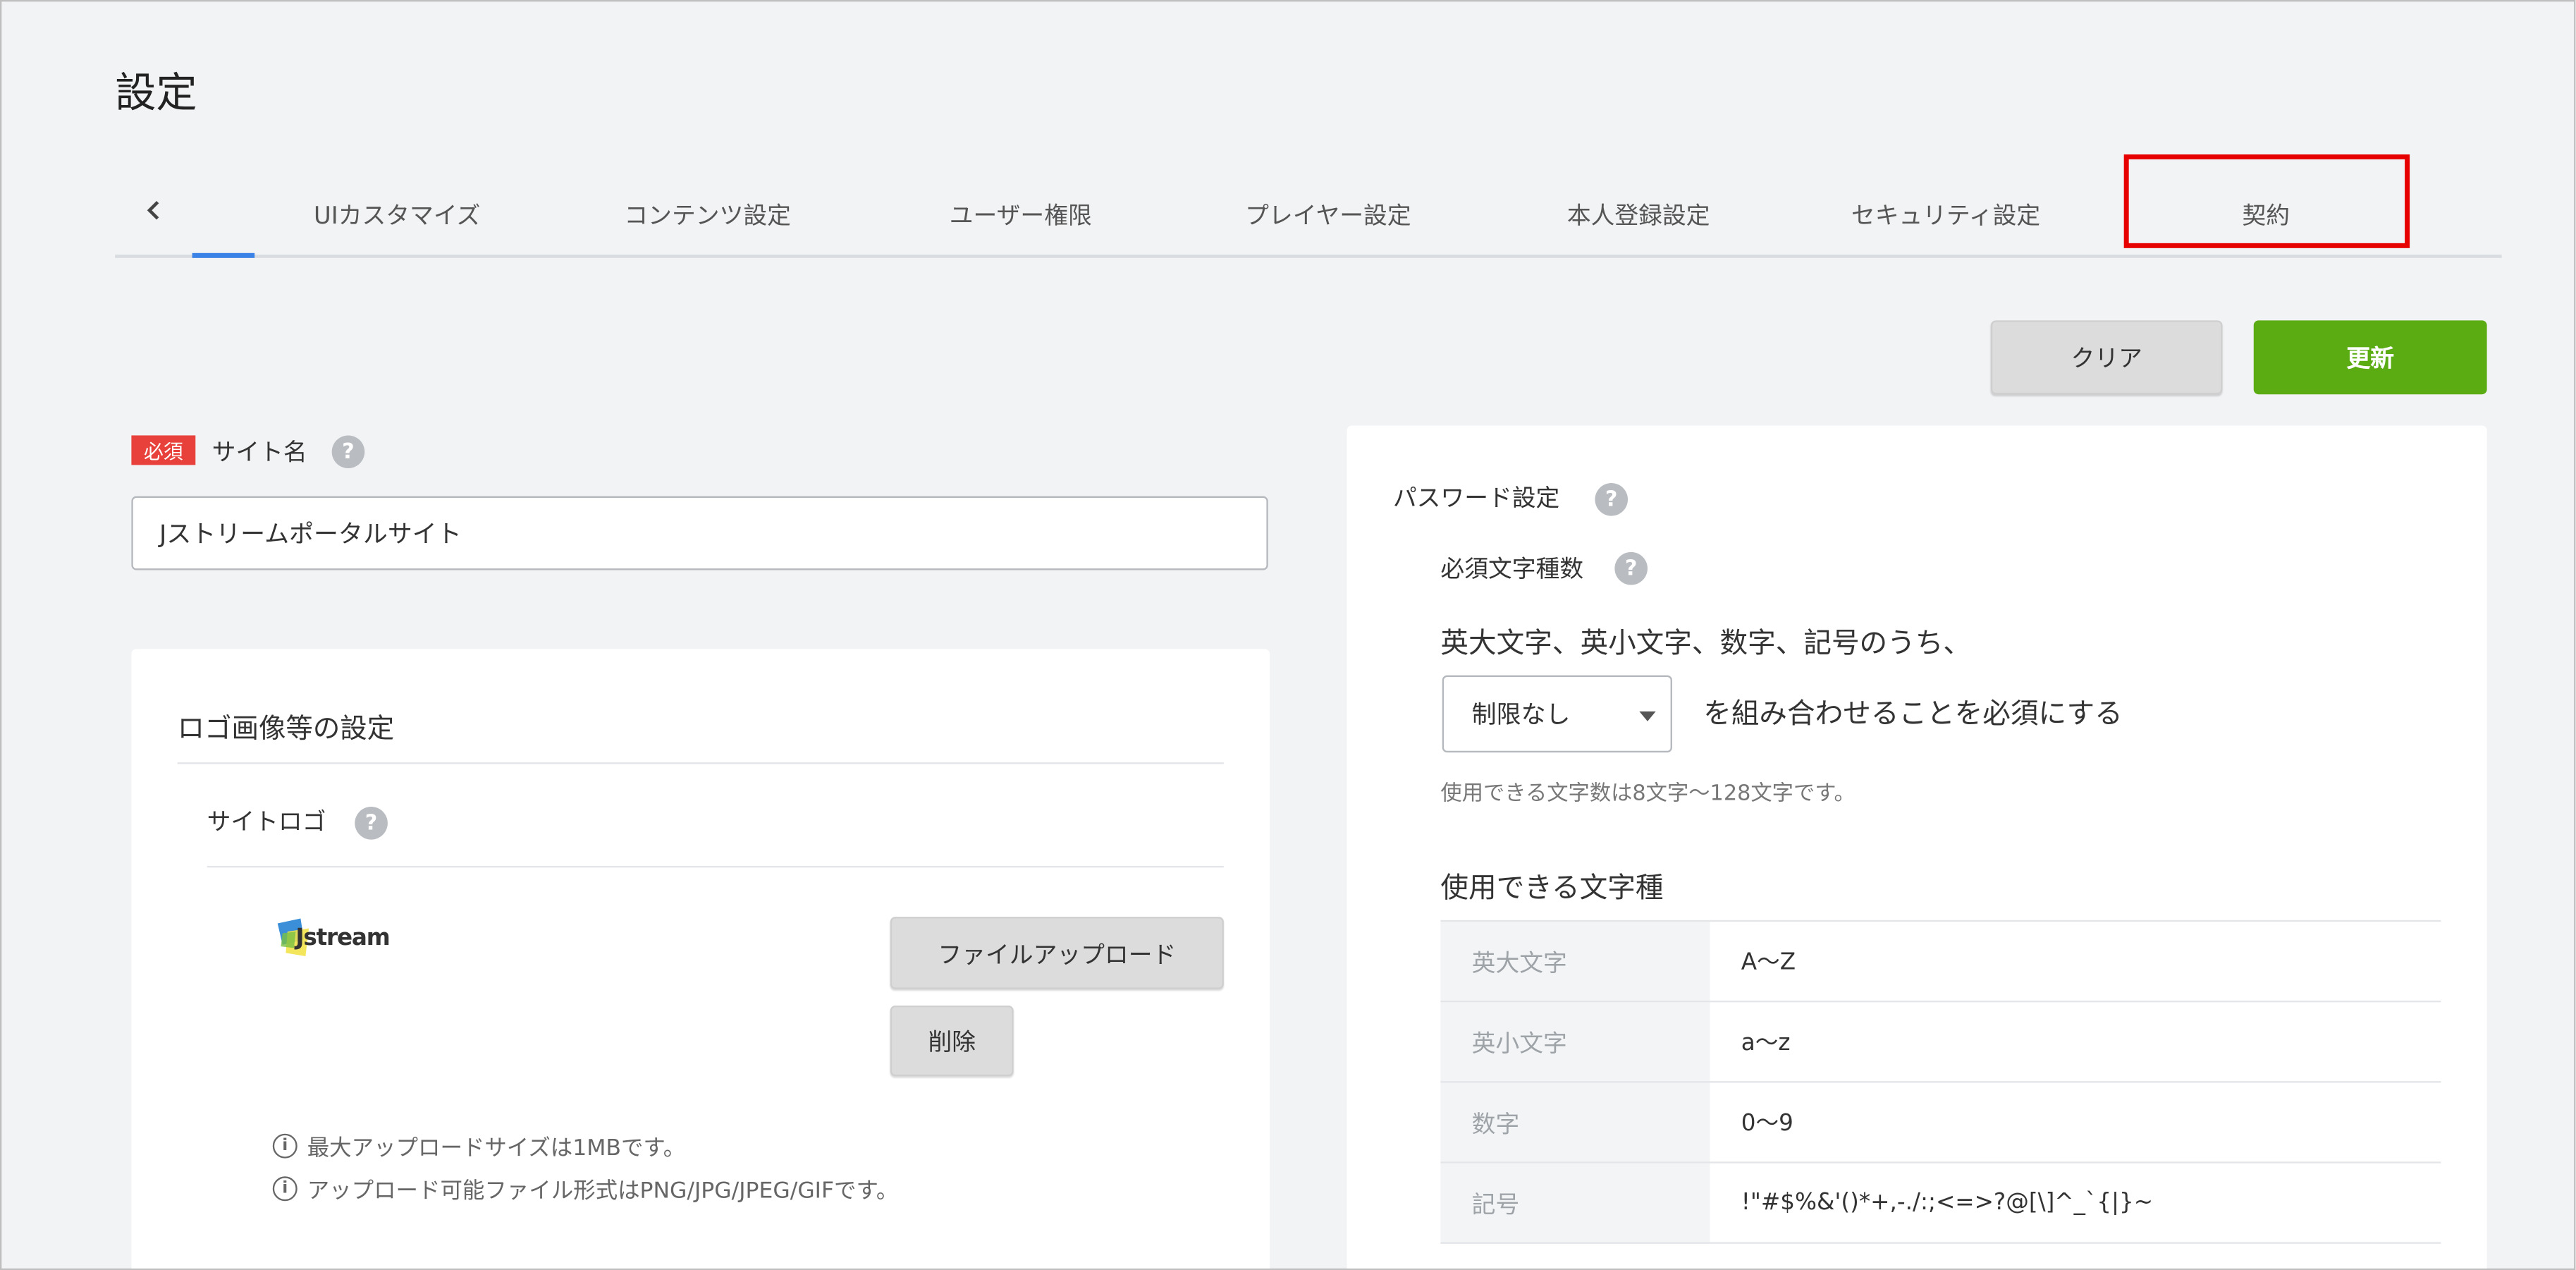 This screenshot has width=2576, height=1270. I want to click on char-types-heading: 使用できる文字種, so click(1552, 889).